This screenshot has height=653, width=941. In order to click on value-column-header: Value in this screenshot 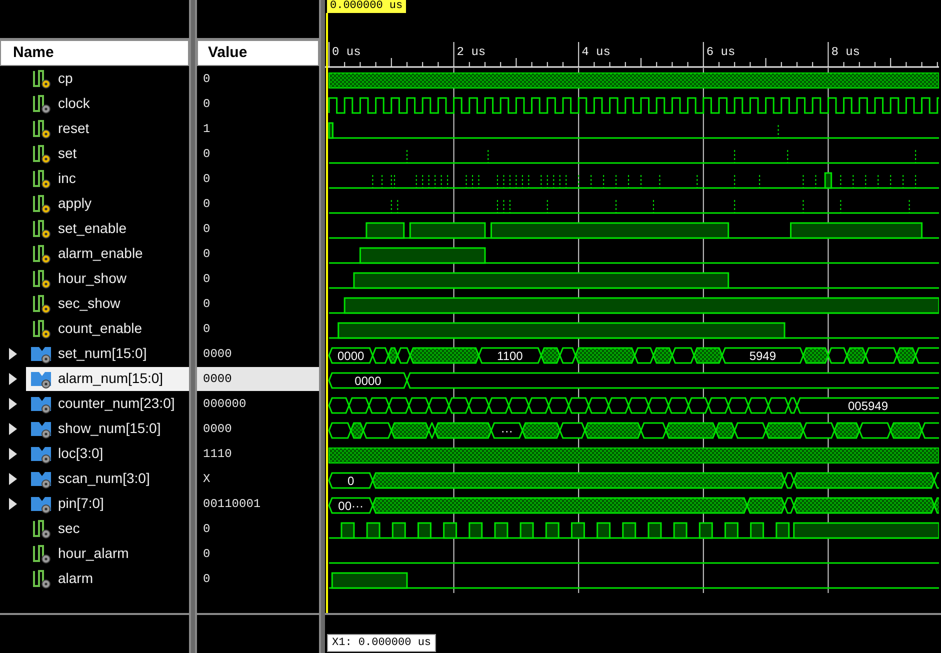, I will do `click(258, 53)`.